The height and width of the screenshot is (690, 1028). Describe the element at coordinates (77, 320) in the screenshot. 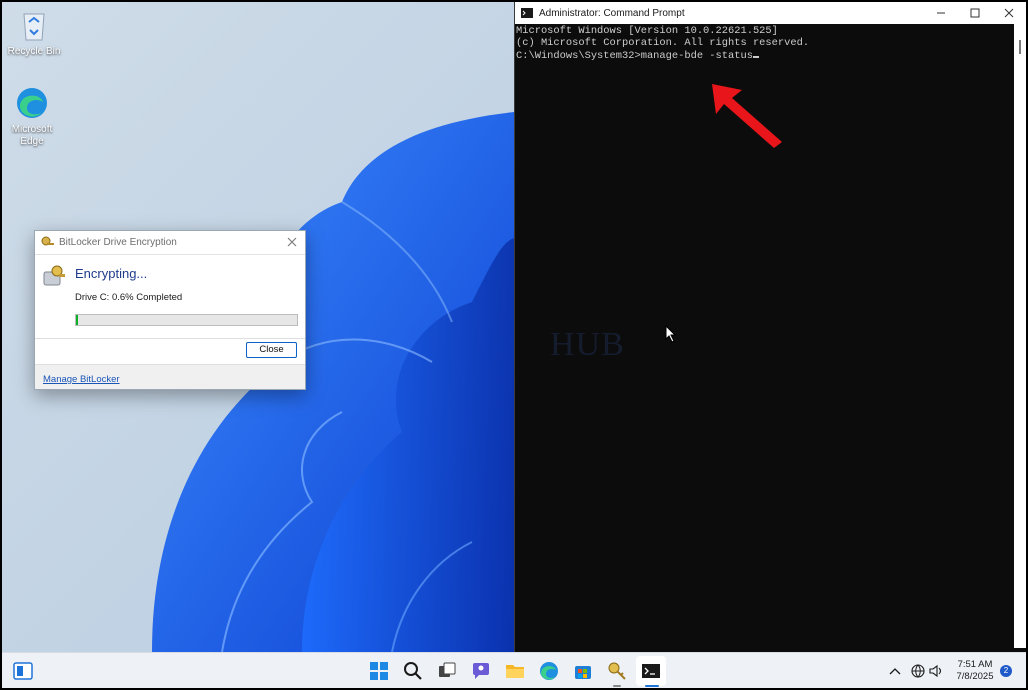

I see `progress-fill` at that location.